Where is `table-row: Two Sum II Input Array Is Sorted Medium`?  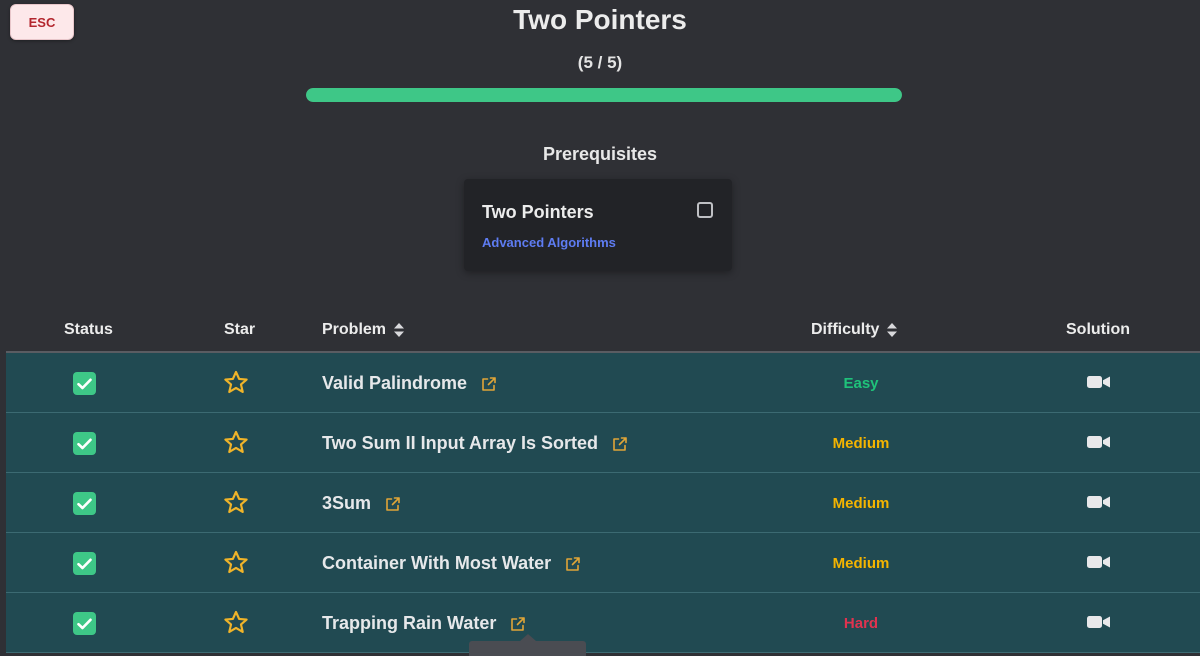 table-row: Two Sum II Input Array Is Sorted Medium is located at coordinates (603, 443).